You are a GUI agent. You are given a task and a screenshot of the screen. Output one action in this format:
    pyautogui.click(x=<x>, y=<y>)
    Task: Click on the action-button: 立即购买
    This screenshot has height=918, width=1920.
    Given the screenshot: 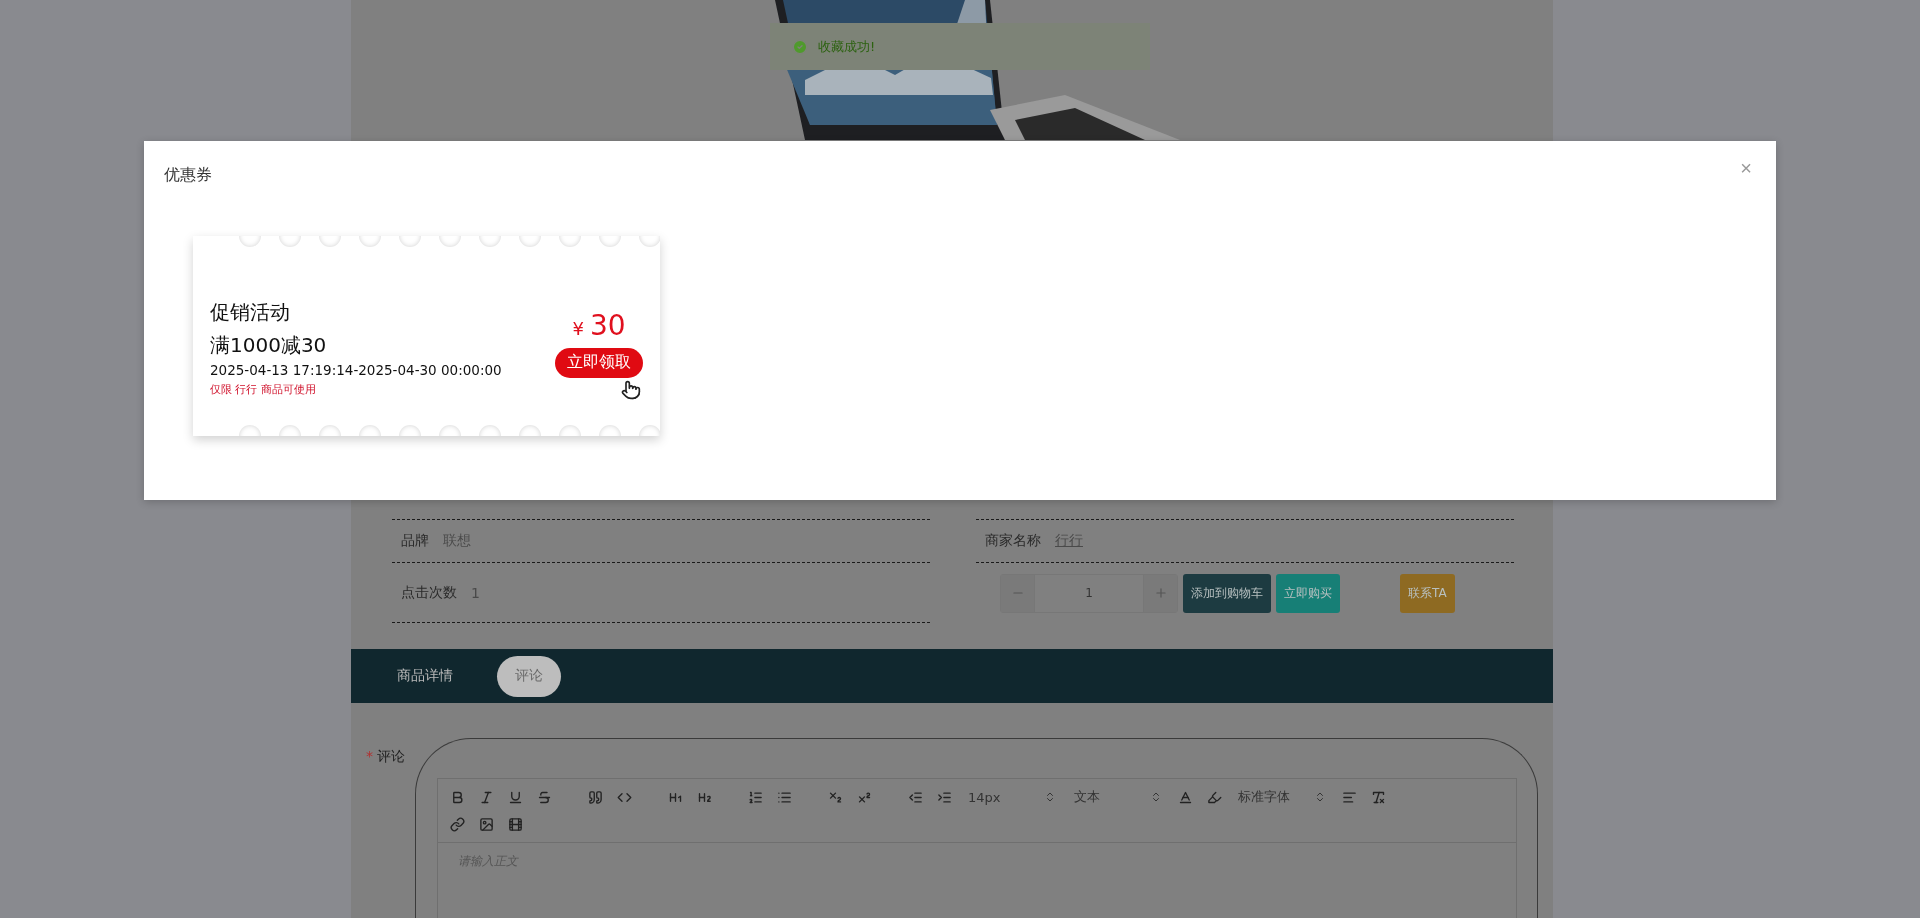 What is the action you would take?
    pyautogui.click(x=1308, y=593)
    